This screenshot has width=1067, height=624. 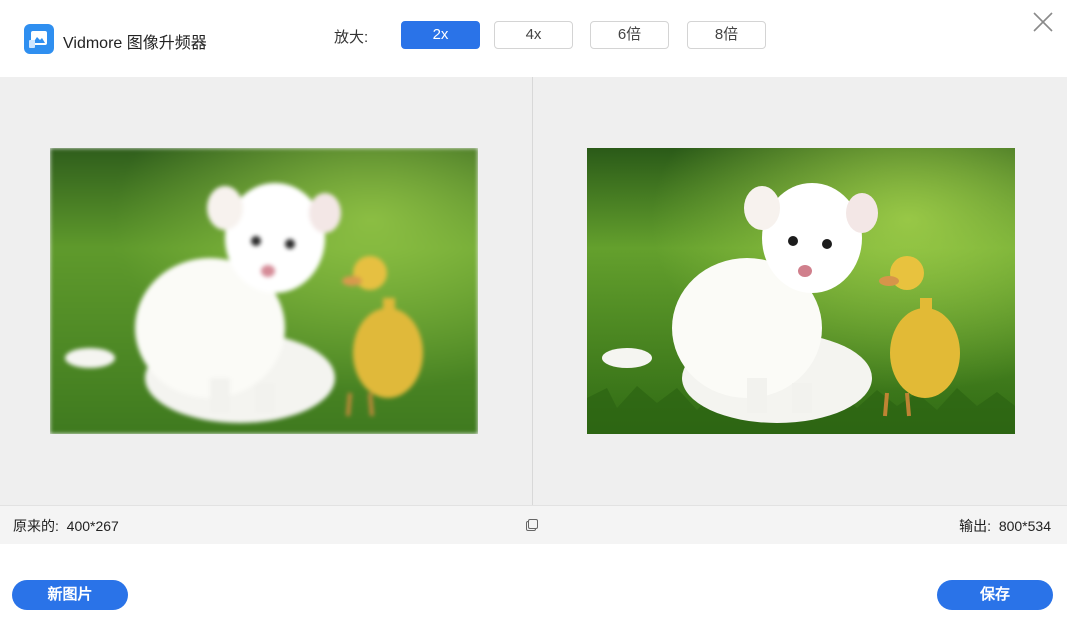 What do you see at coordinates (533, 35) in the screenshot?
I see `zoom-4x-button: 4x` at bounding box center [533, 35].